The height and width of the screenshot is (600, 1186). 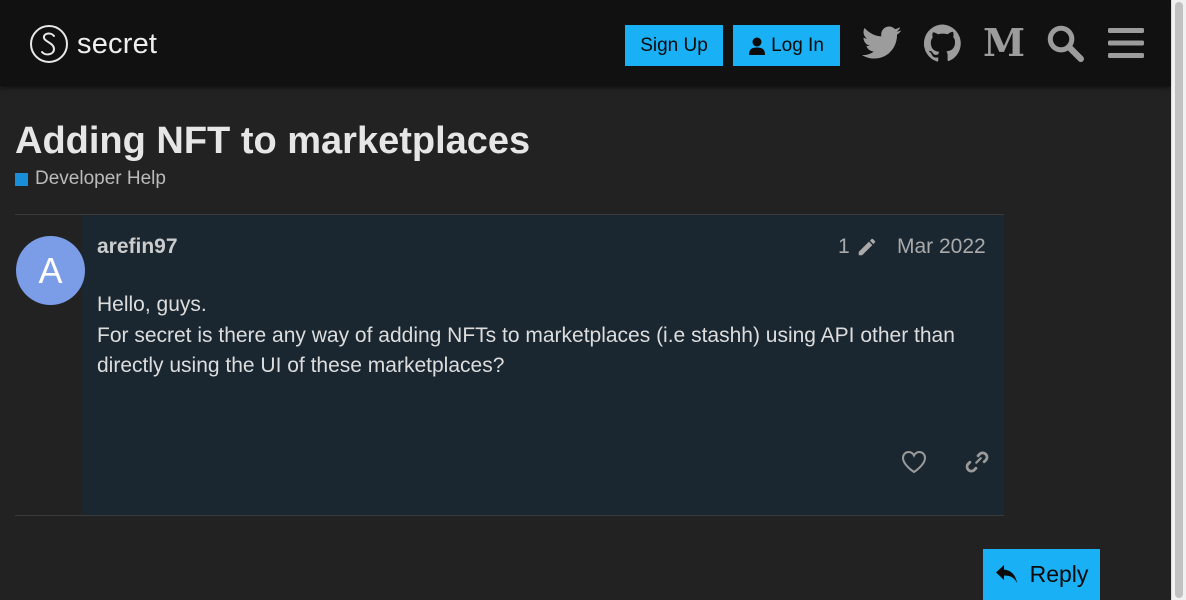 I want to click on category-label: Developer Help, so click(x=100, y=178).